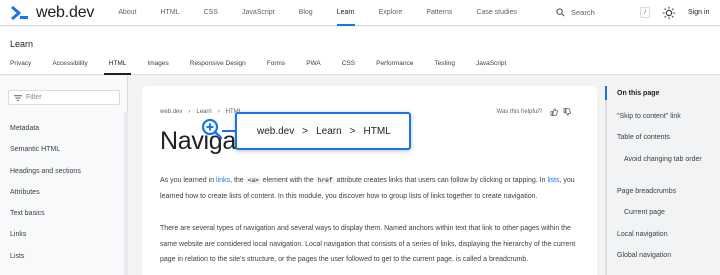 This screenshot has height=275, width=720. Describe the element at coordinates (669, 13) in the screenshot. I see `theme-toggle-icon` at that location.